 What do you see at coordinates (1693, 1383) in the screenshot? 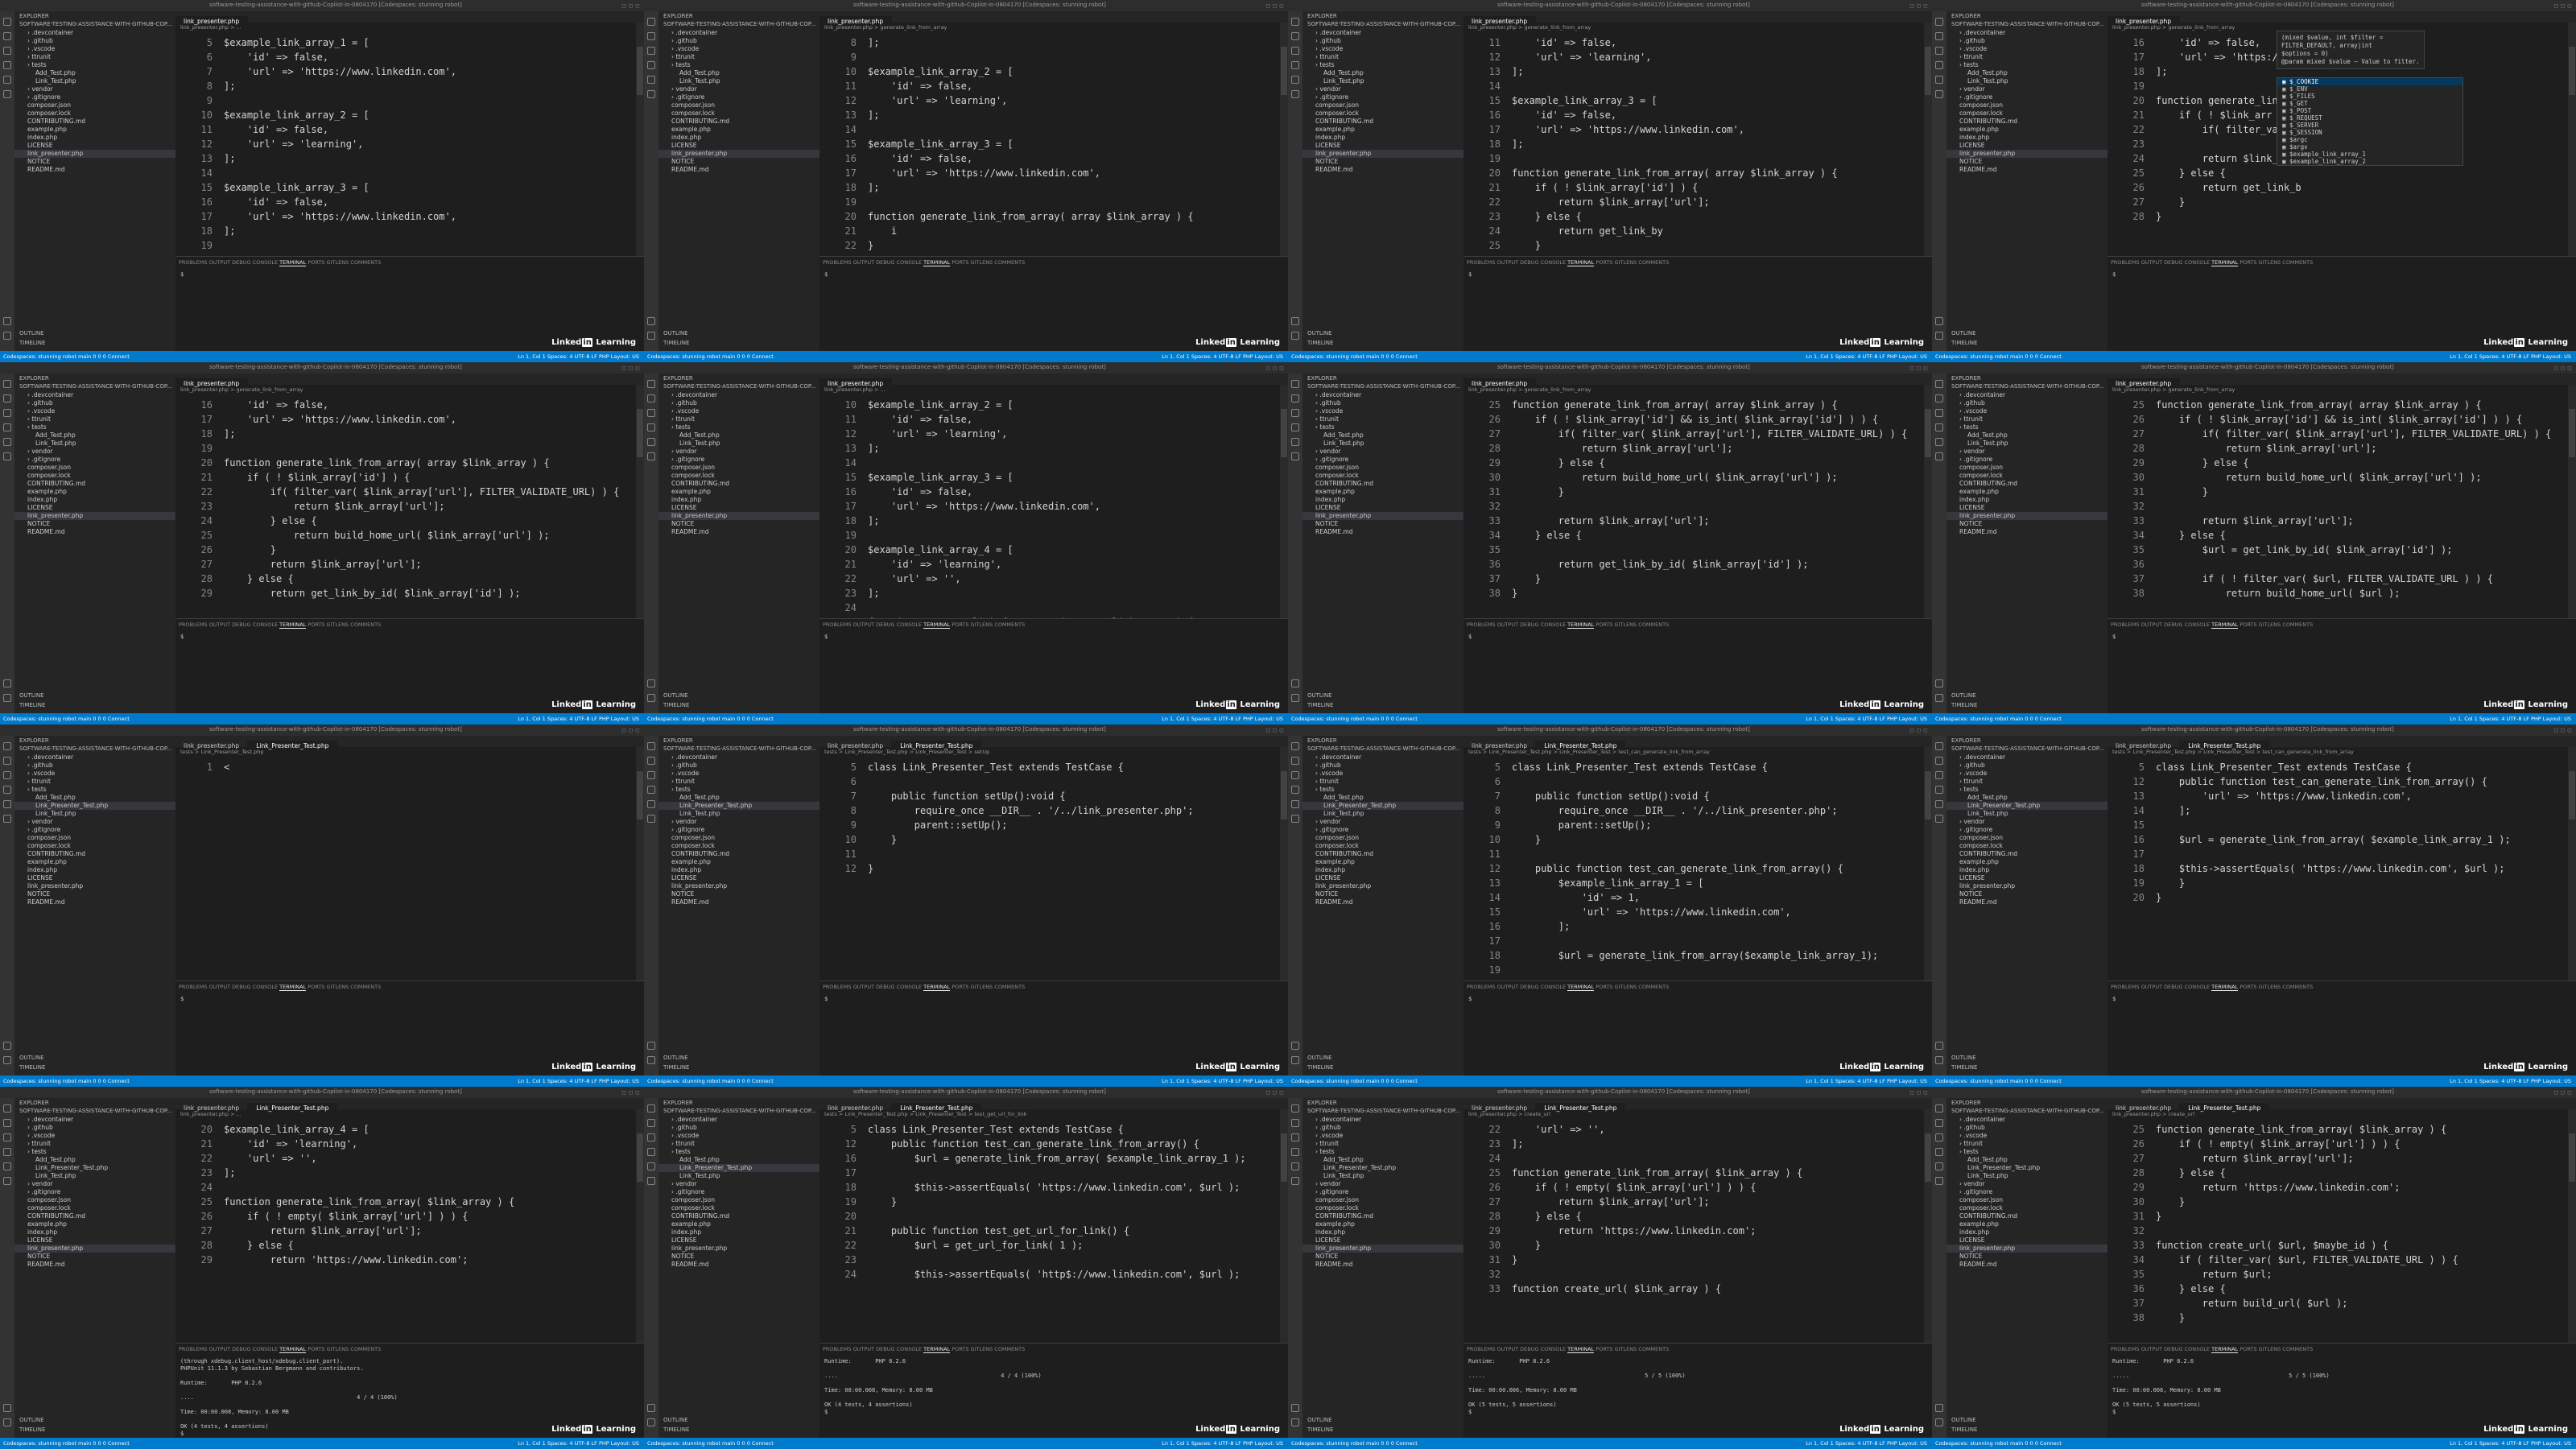
I see `terminal-line` at bounding box center [1693, 1383].